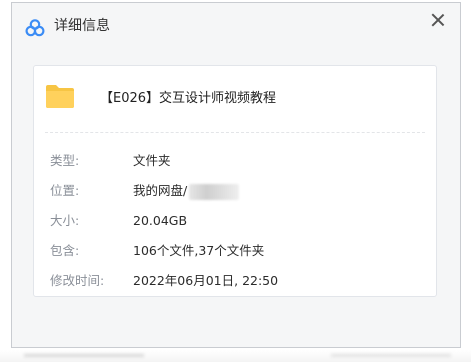 The image size is (471, 362). What do you see at coordinates (160, 220) in the screenshot?
I see `detail-value: 20.04GB` at bounding box center [160, 220].